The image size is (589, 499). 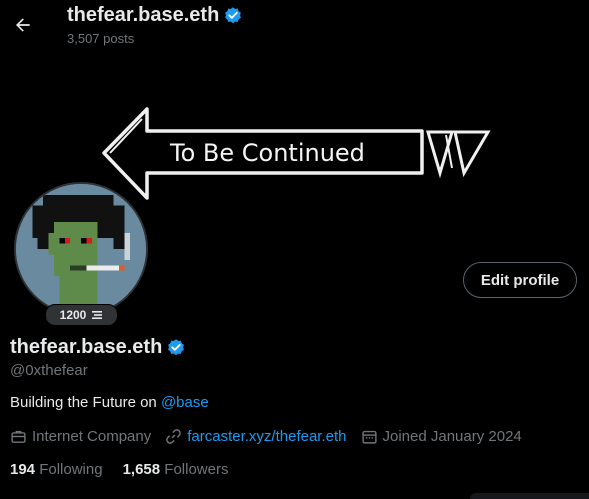 I want to click on display-name: thefear.base.eth, so click(x=98, y=347).